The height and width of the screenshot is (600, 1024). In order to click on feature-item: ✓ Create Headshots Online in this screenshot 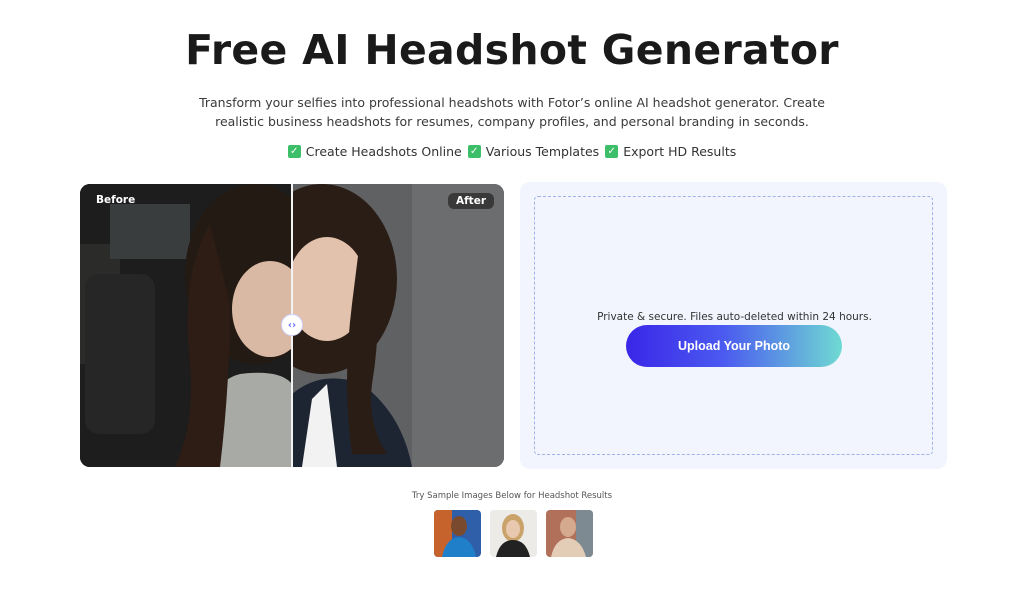, I will do `click(374, 151)`.